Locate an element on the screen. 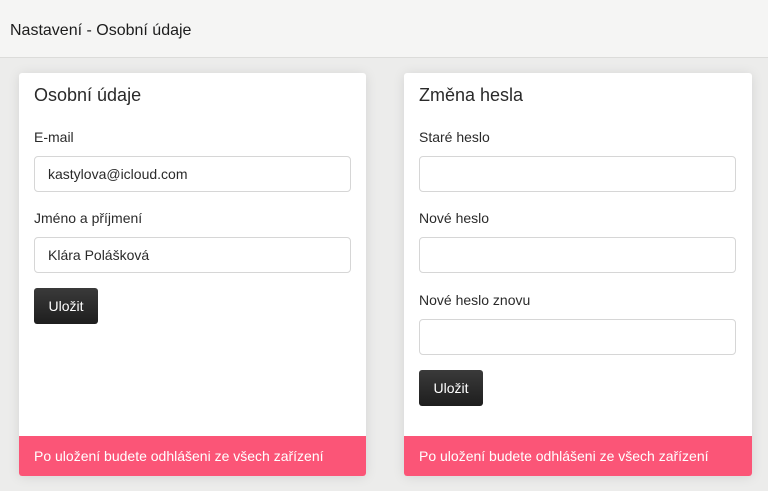  old-password-field is located at coordinates (577, 174).